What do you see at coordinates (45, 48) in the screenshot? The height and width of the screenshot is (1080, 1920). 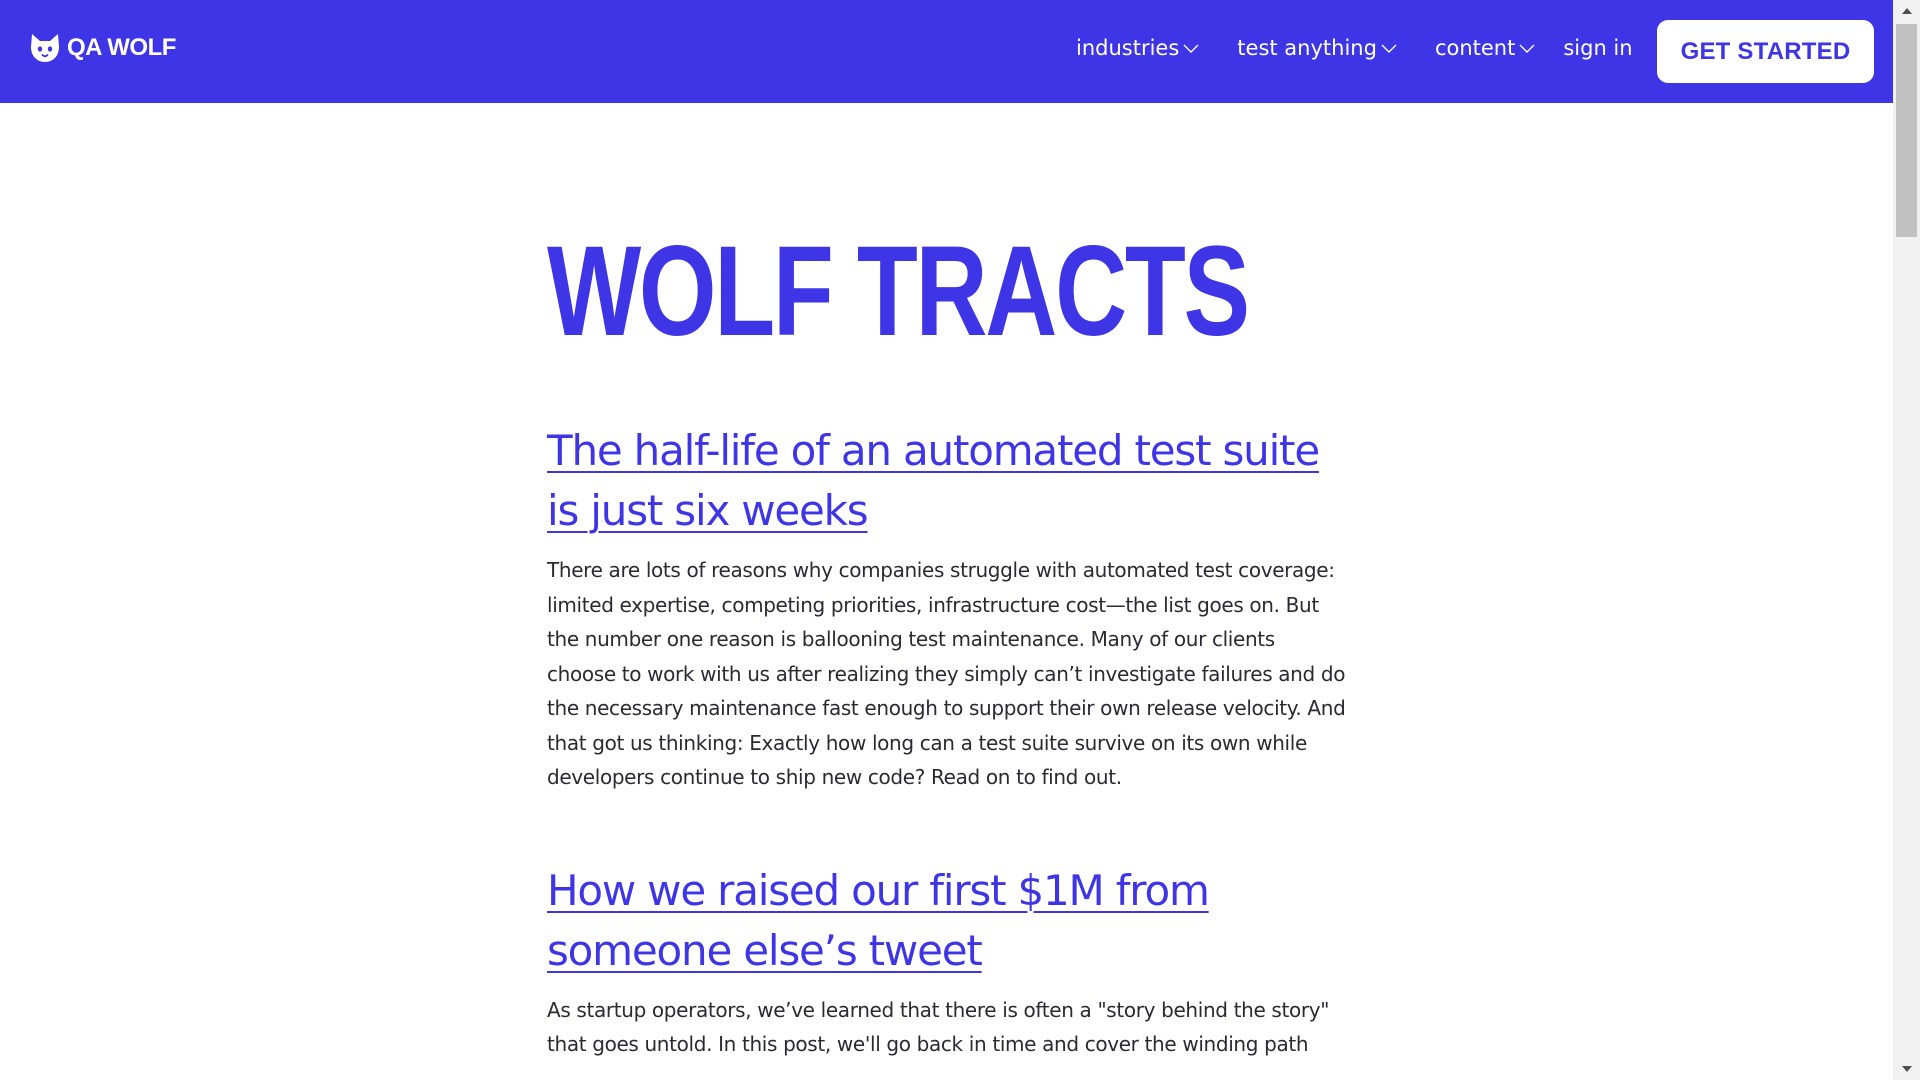 I see `wolf-head-icon` at bounding box center [45, 48].